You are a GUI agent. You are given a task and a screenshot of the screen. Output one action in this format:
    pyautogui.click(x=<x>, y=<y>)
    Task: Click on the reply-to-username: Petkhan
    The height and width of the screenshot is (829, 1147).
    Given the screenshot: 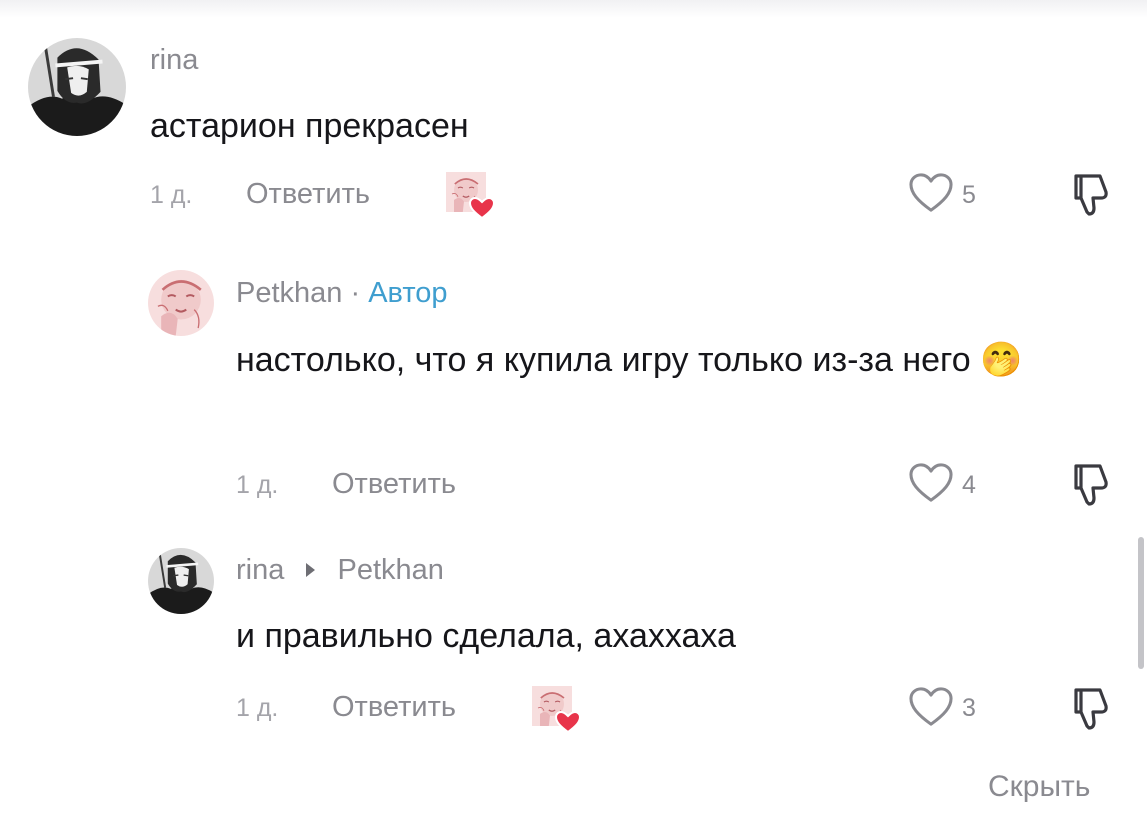 What is the action you would take?
    pyautogui.click(x=390, y=570)
    